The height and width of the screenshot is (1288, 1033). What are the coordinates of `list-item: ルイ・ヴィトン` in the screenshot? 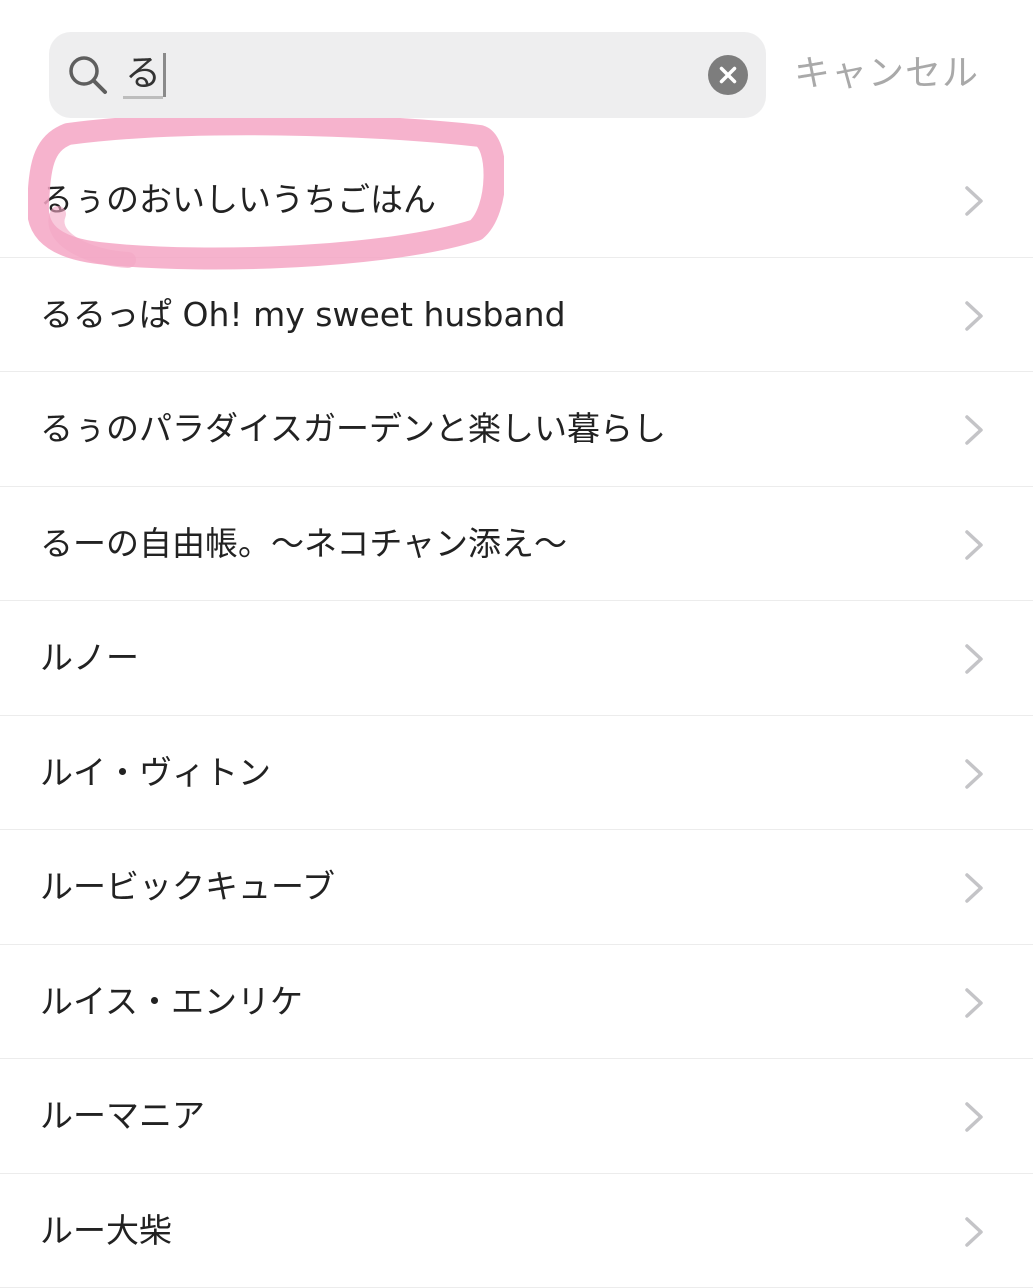 It's located at (516, 773).